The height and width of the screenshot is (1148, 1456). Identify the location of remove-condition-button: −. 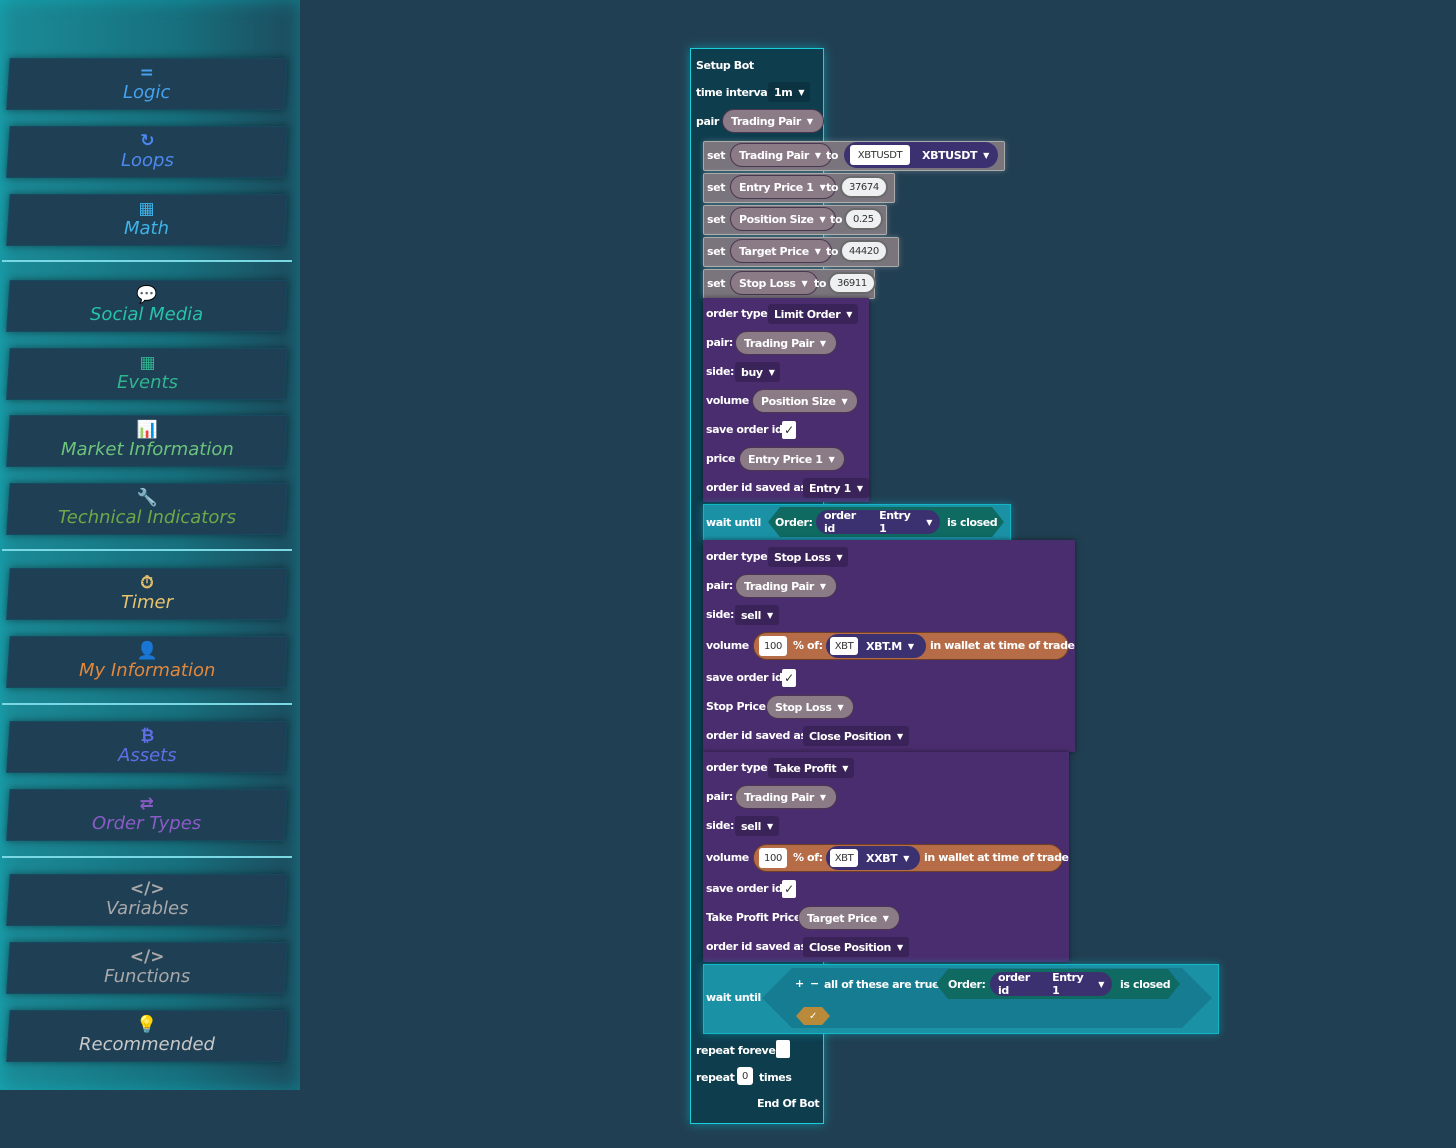
(814, 984).